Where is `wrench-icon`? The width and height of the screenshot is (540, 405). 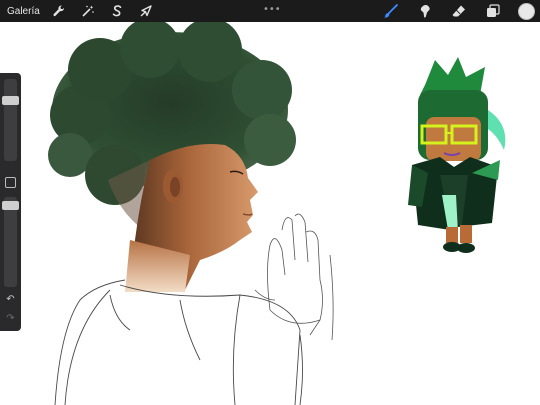 wrench-icon is located at coordinates (58, 11).